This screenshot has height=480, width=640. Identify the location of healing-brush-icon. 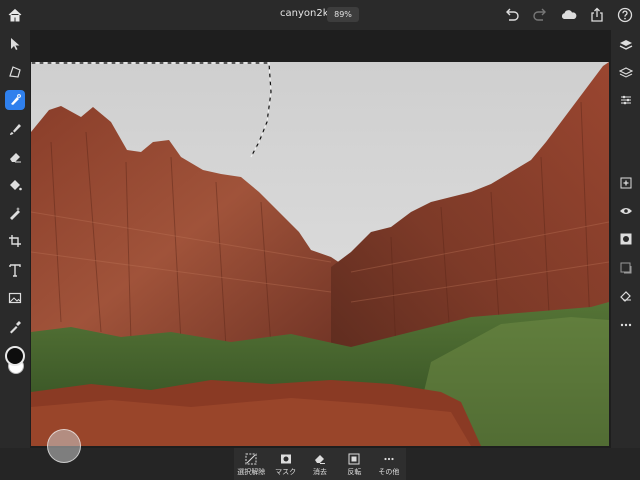
(15, 213).